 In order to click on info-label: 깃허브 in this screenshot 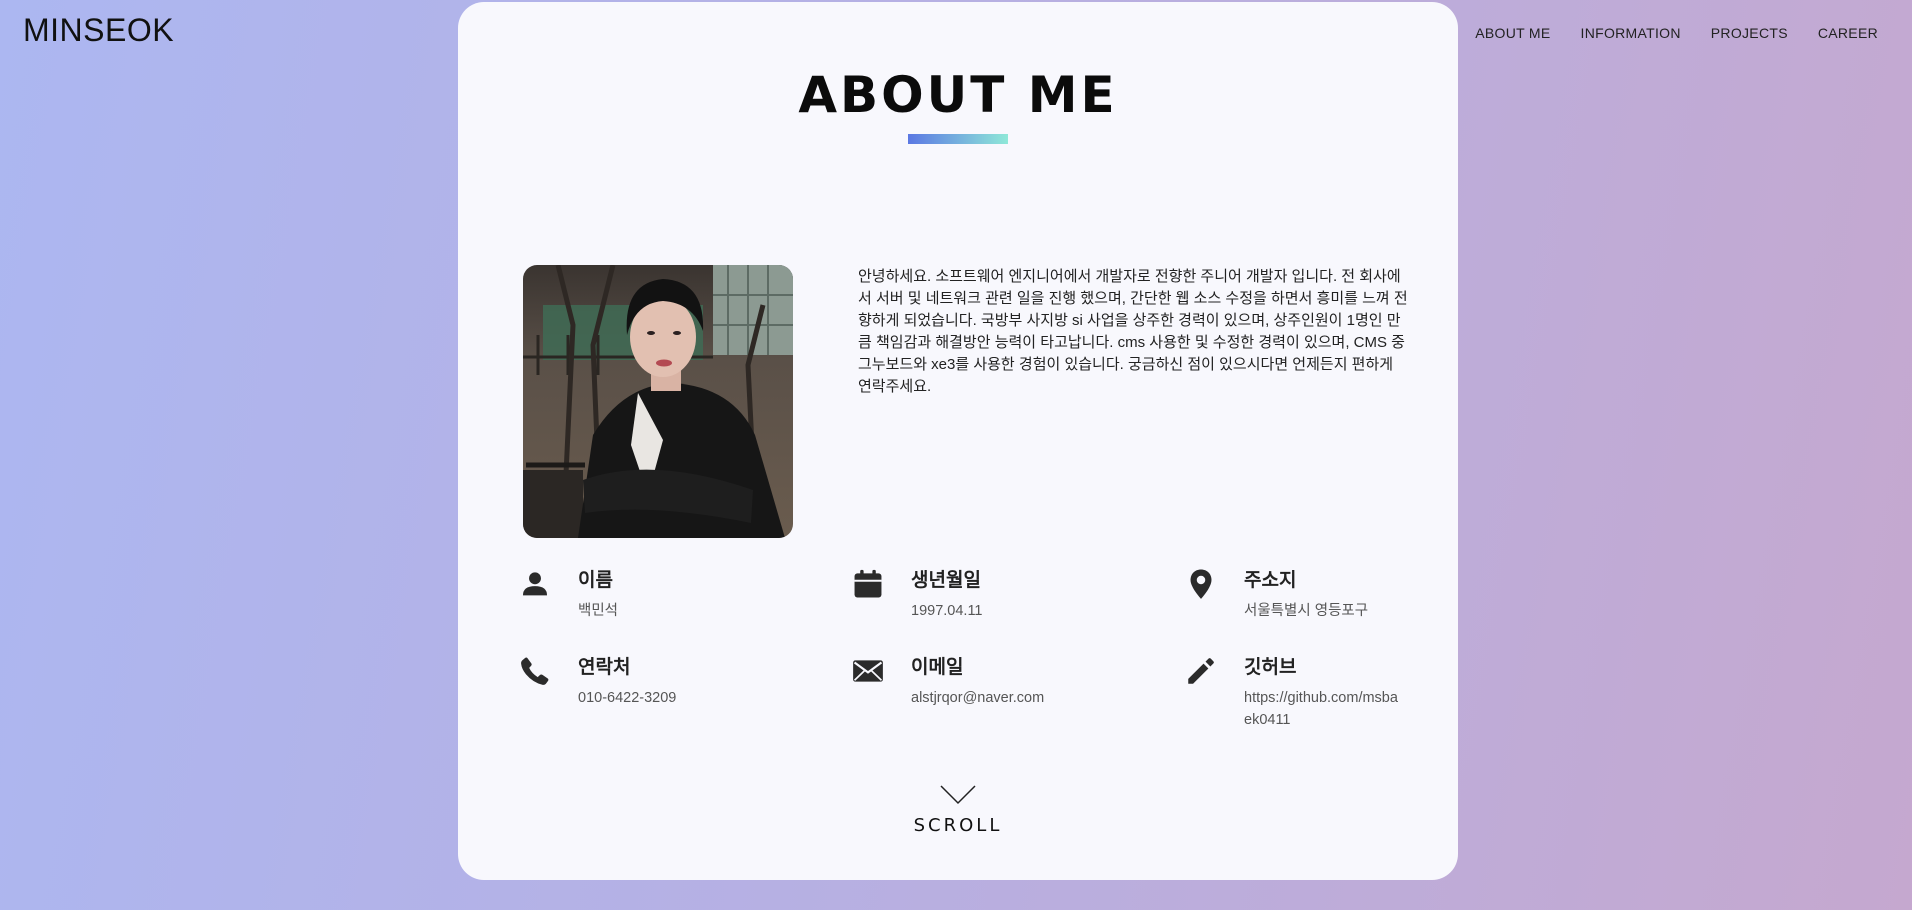, I will do `click(1270, 667)`.